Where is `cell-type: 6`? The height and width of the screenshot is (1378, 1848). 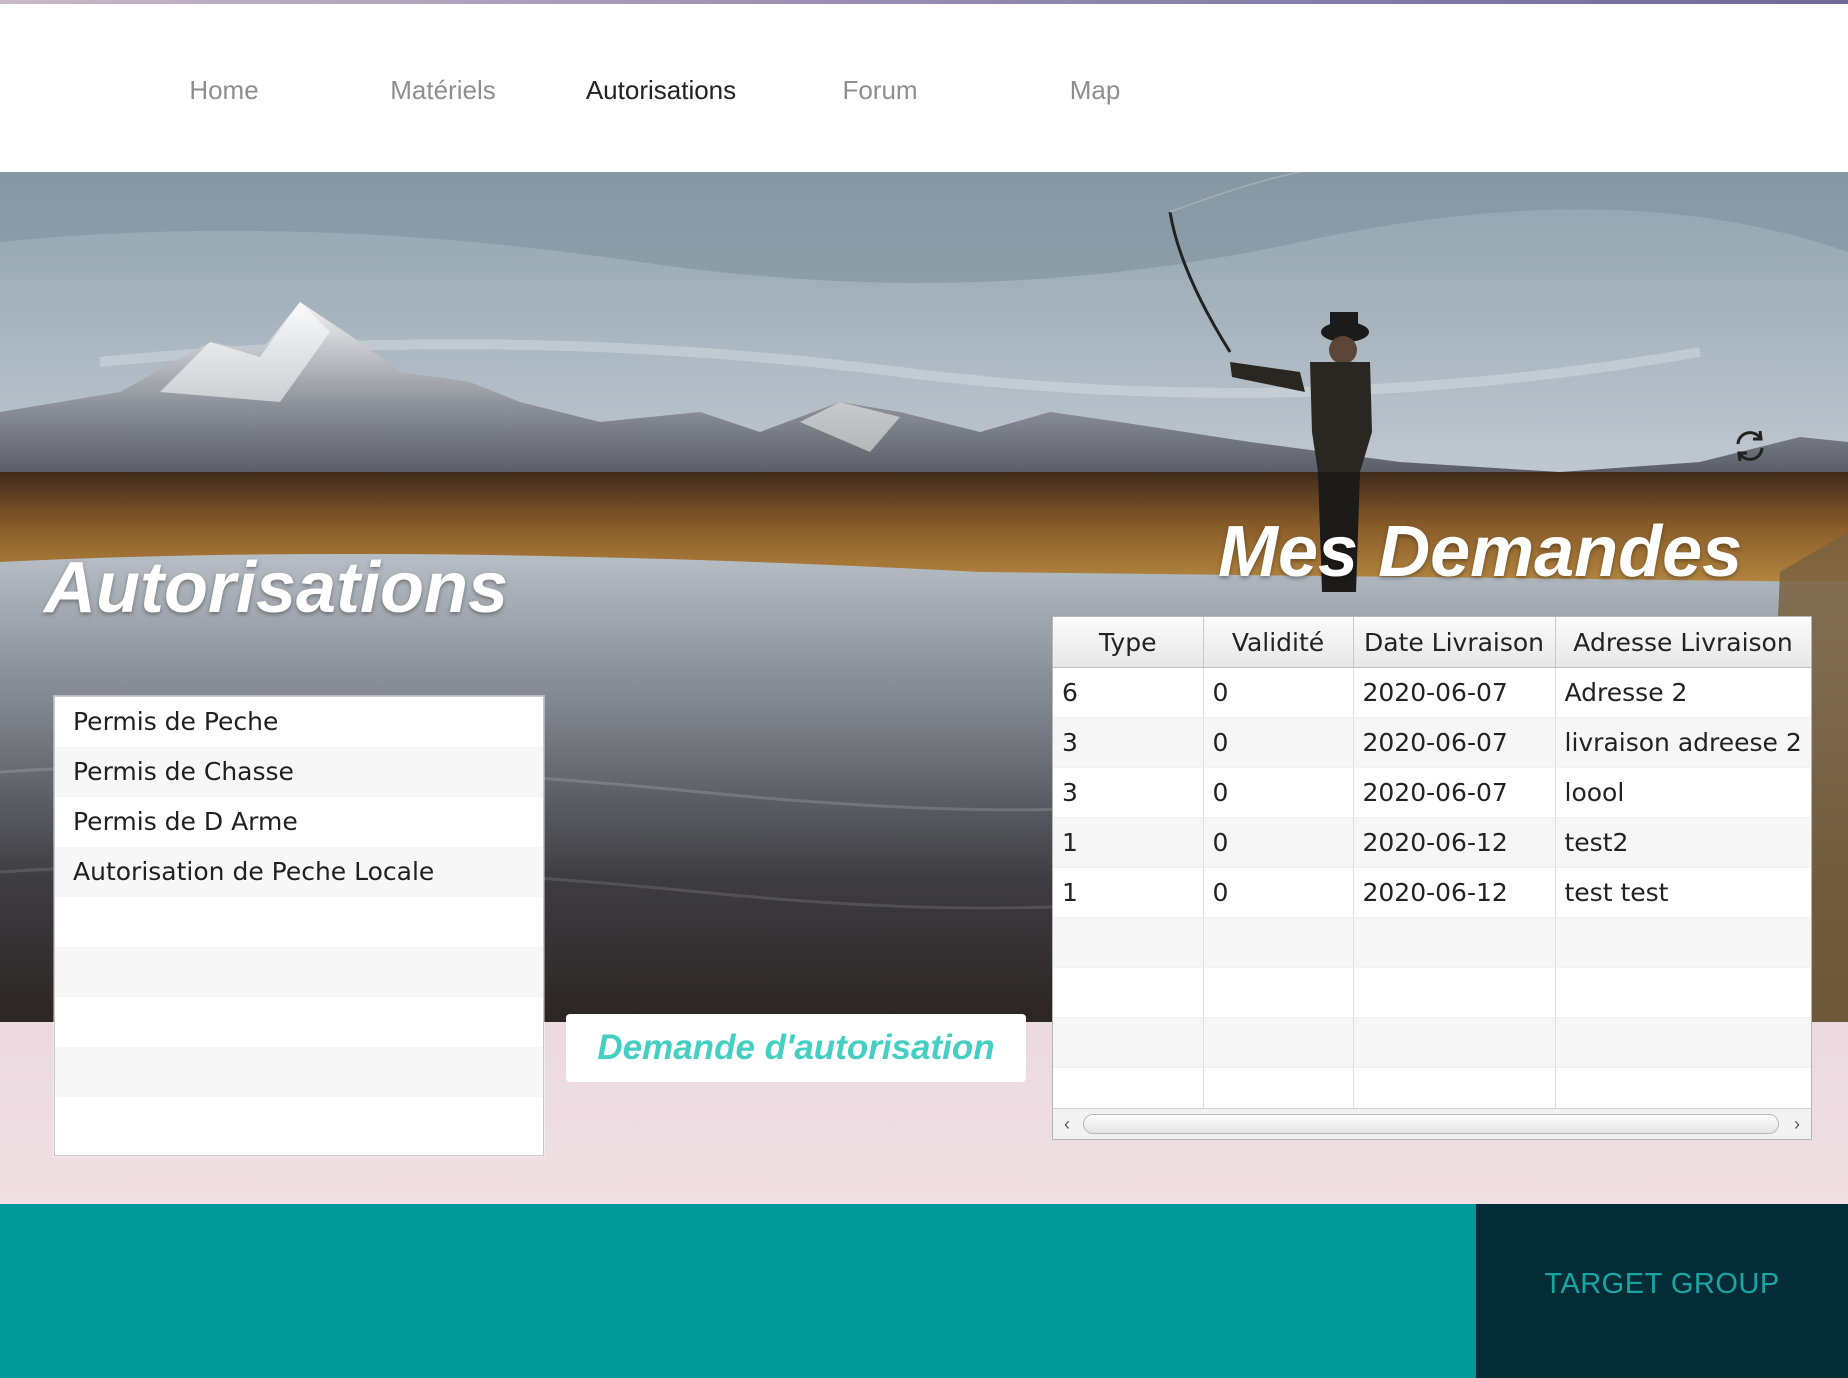 cell-type: 6 is located at coordinates (1128, 692).